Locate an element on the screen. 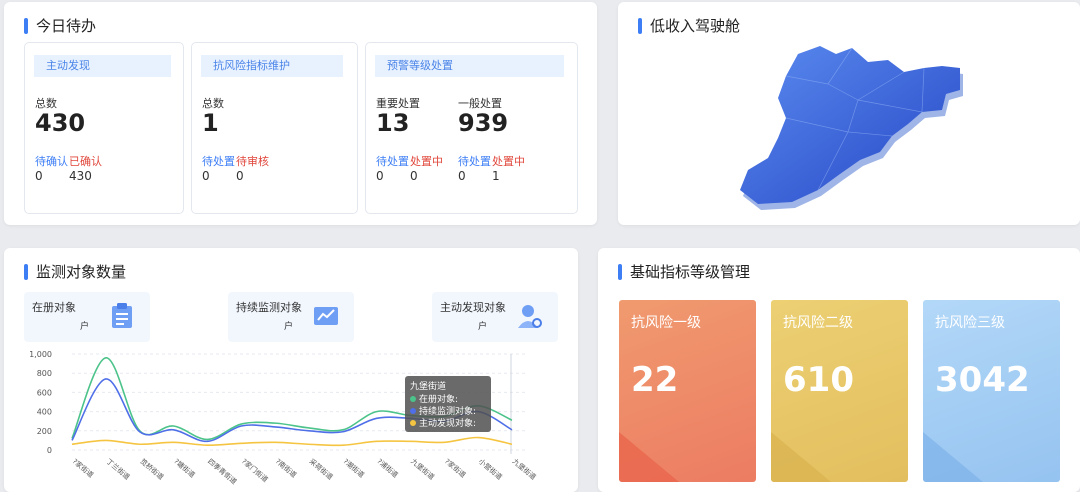 Image resolution: width=1080 pixels, height=492 pixels. x-tick-label: 笕桥街道 is located at coordinates (151, 469).